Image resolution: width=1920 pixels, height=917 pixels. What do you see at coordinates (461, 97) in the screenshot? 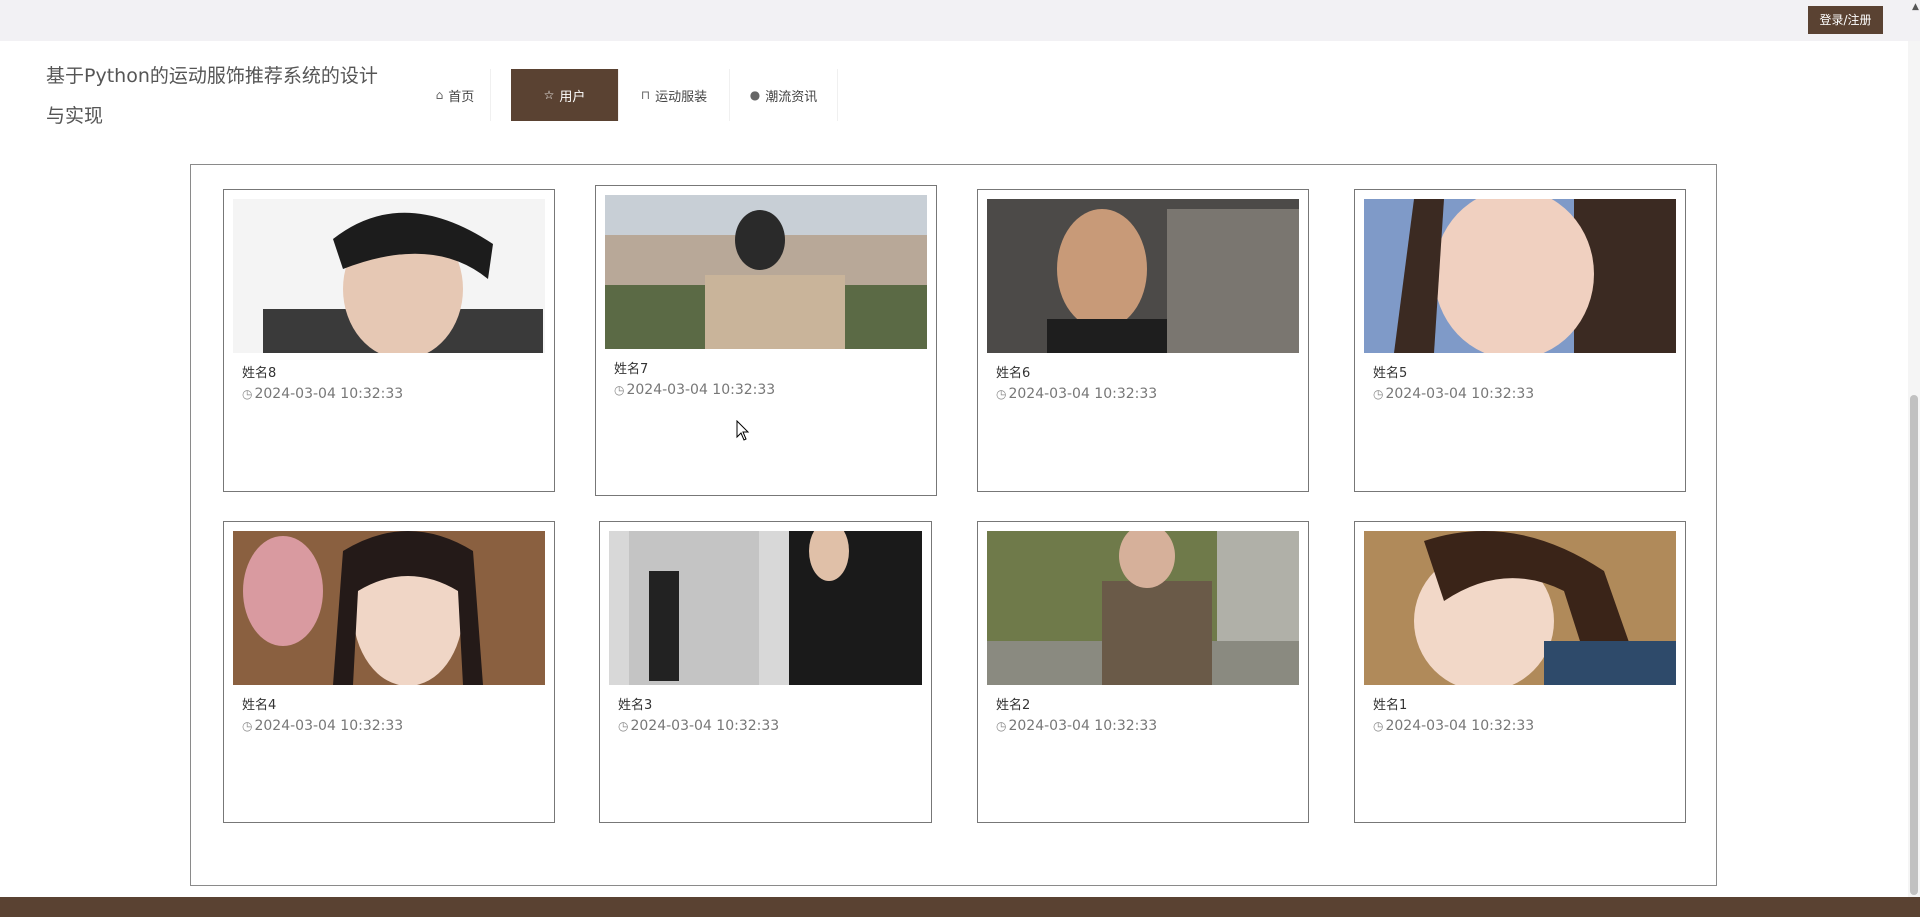
I see `nav-home-label: 首页` at bounding box center [461, 97].